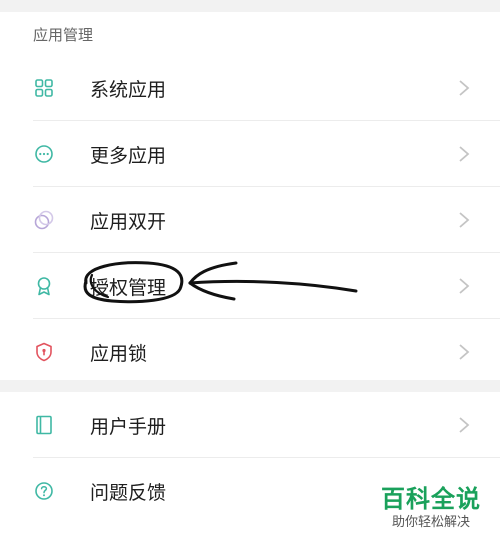 The image size is (500, 545). I want to click on book-icon, so click(44, 425).